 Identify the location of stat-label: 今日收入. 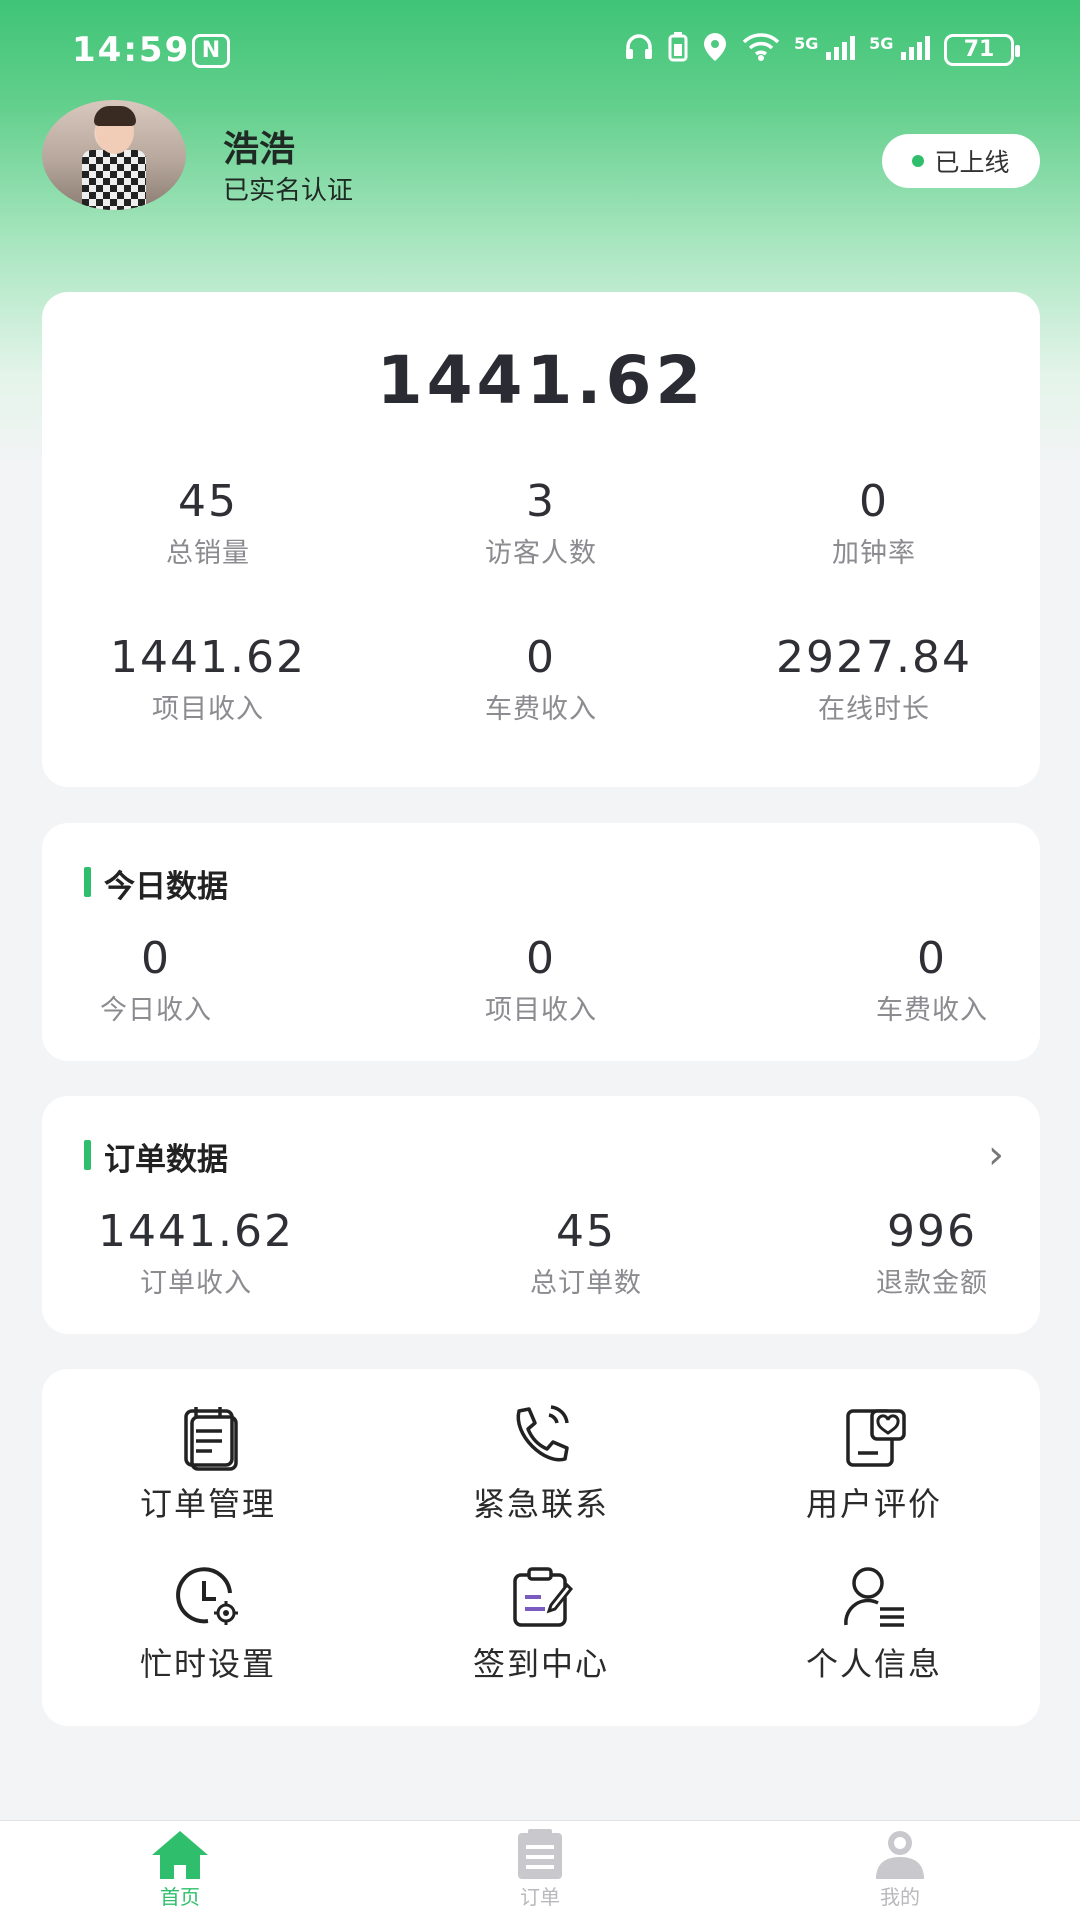
(156, 1010).